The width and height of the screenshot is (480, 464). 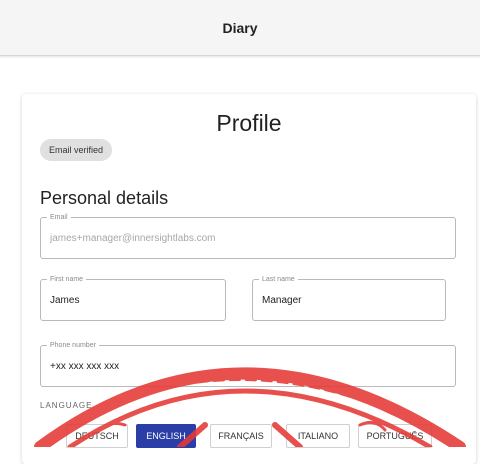 I want to click on app-bar: Diary, so click(x=240, y=28).